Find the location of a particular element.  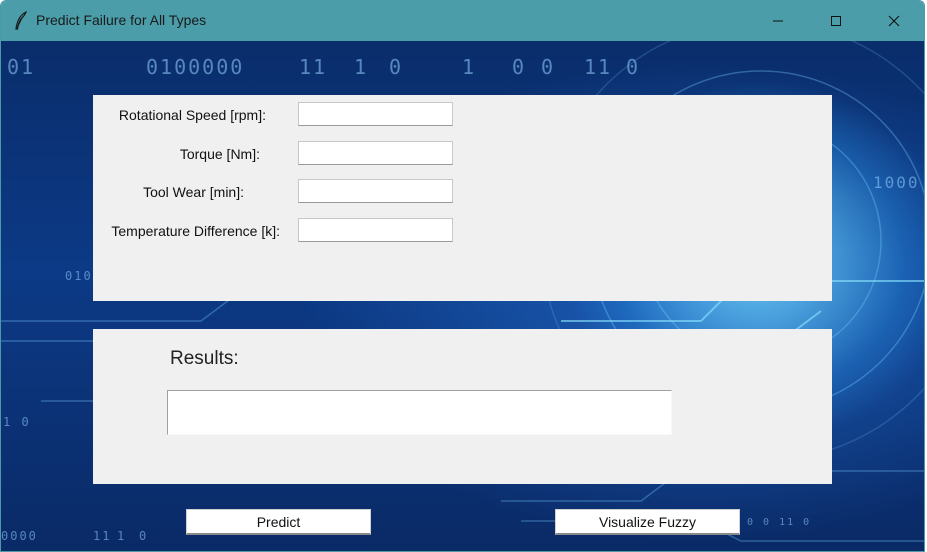

title-bar: Predict Failure for All Types is located at coordinates (462, 21).